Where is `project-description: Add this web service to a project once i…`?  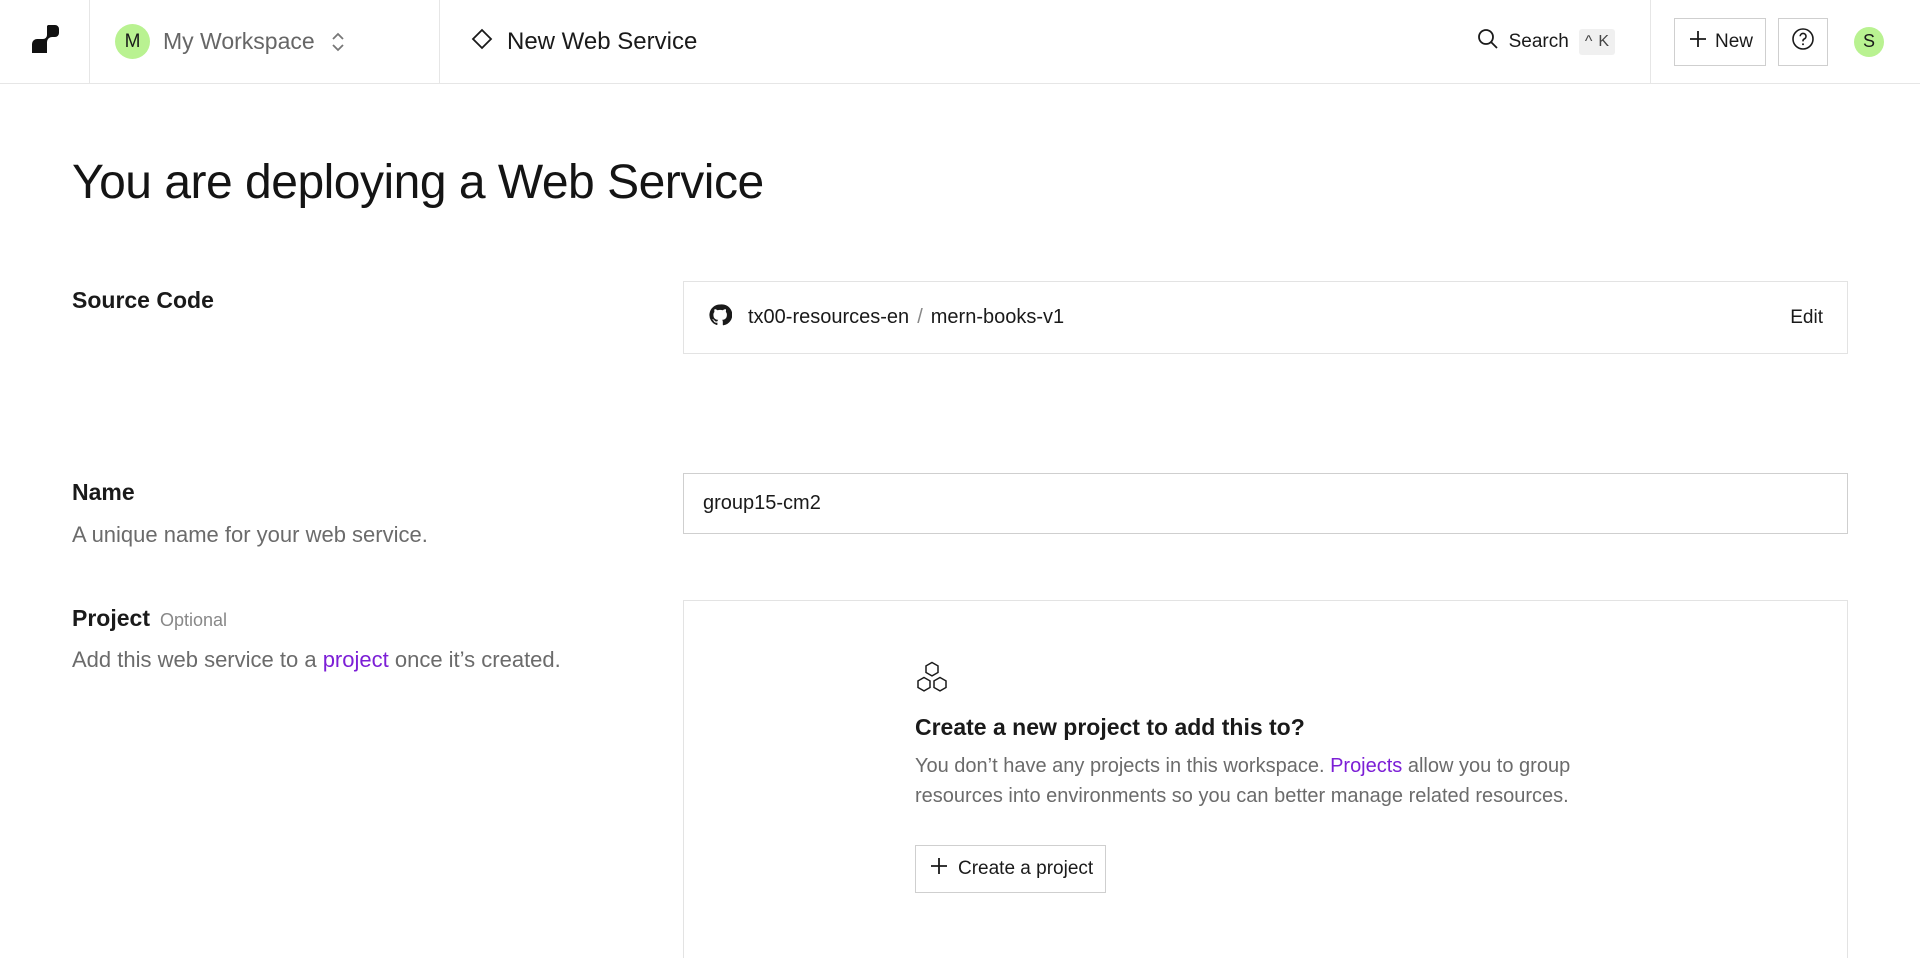 project-description: Add this web service to a project once i… is located at coordinates (316, 660).